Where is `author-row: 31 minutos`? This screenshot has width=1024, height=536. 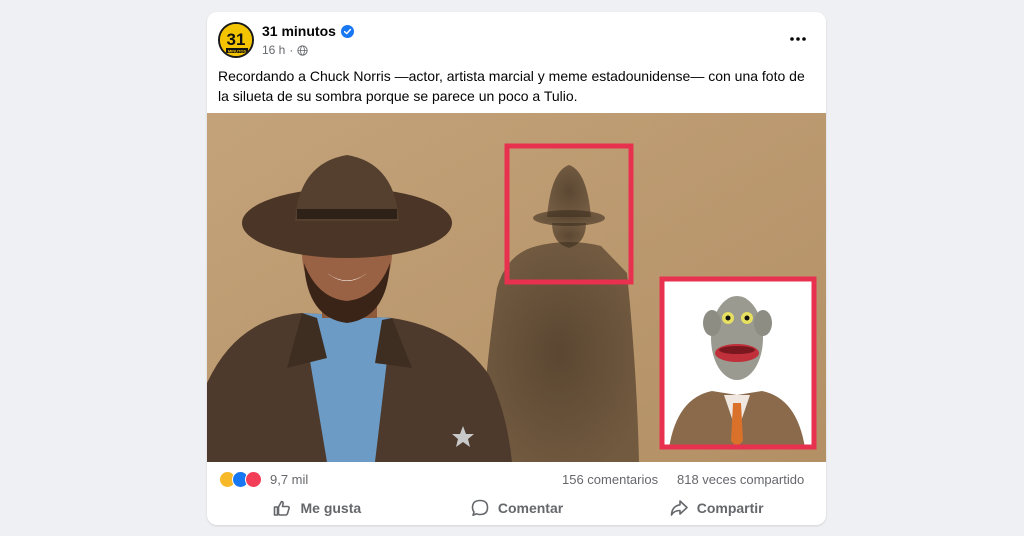
author-row: 31 minutos is located at coordinates (308, 31).